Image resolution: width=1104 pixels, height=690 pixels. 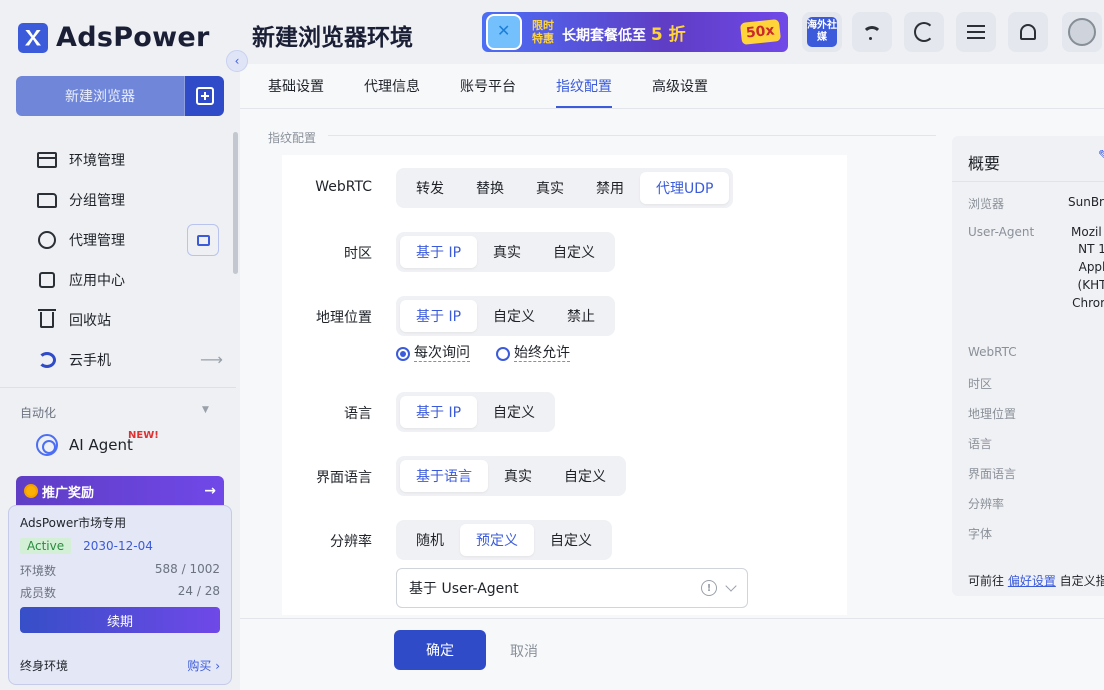 What do you see at coordinates (574, 252) in the screenshot?
I see `timezone-option-custom: 自定义` at bounding box center [574, 252].